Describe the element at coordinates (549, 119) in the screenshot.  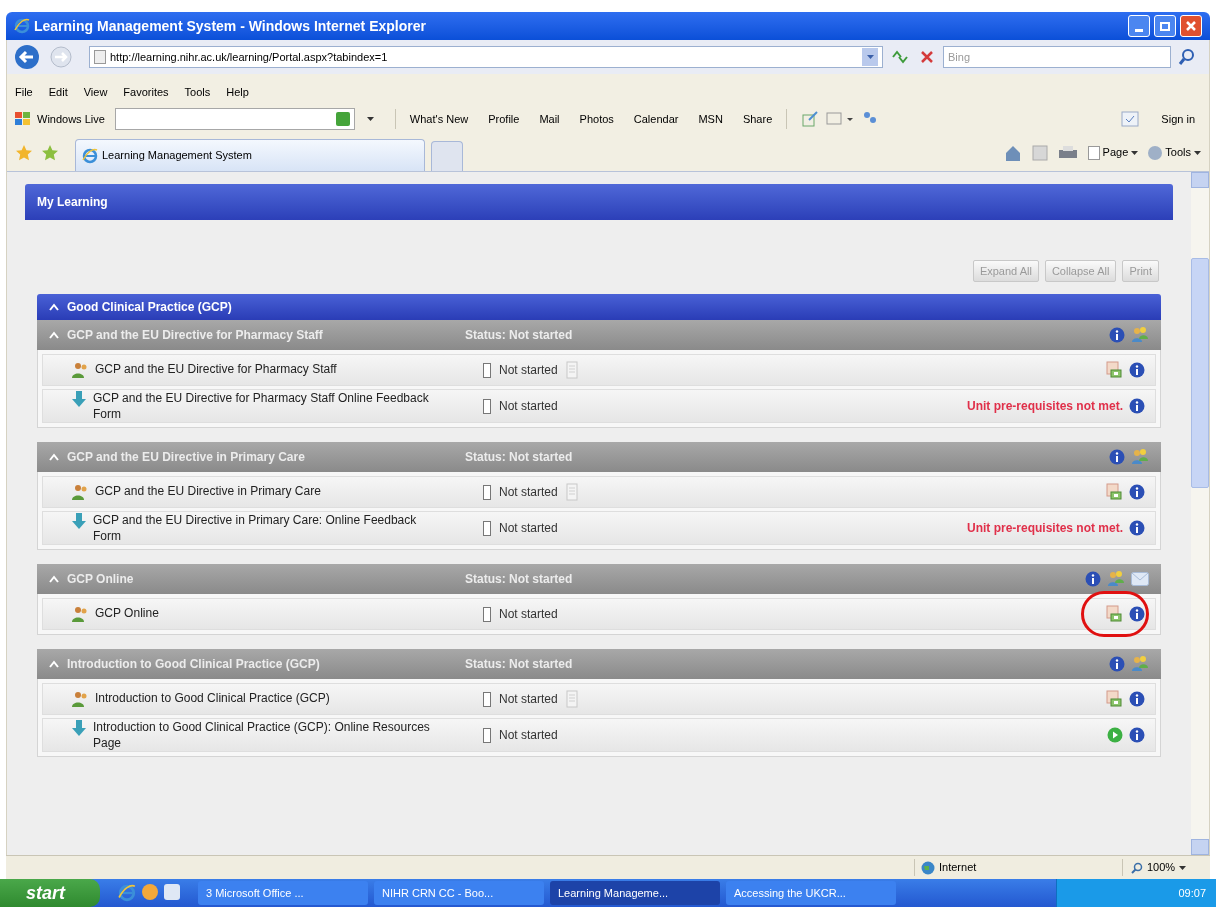
I see `toolbar-link: Mail` at that location.